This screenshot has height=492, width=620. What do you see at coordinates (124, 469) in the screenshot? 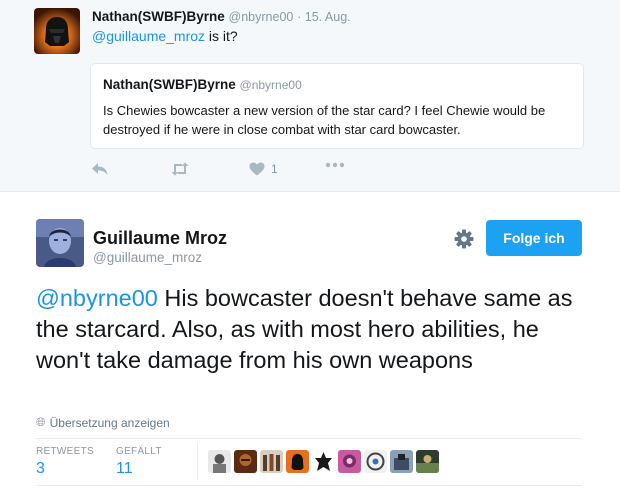
I see `likes-count: 11` at bounding box center [124, 469].